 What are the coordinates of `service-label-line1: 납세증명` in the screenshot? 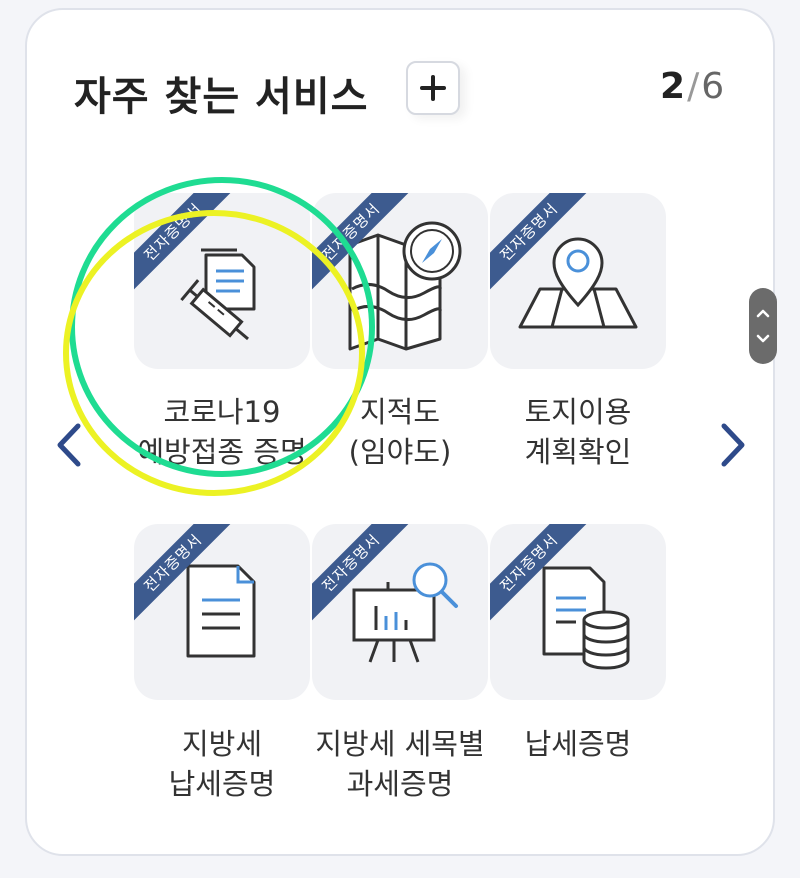 It's located at (578, 744).